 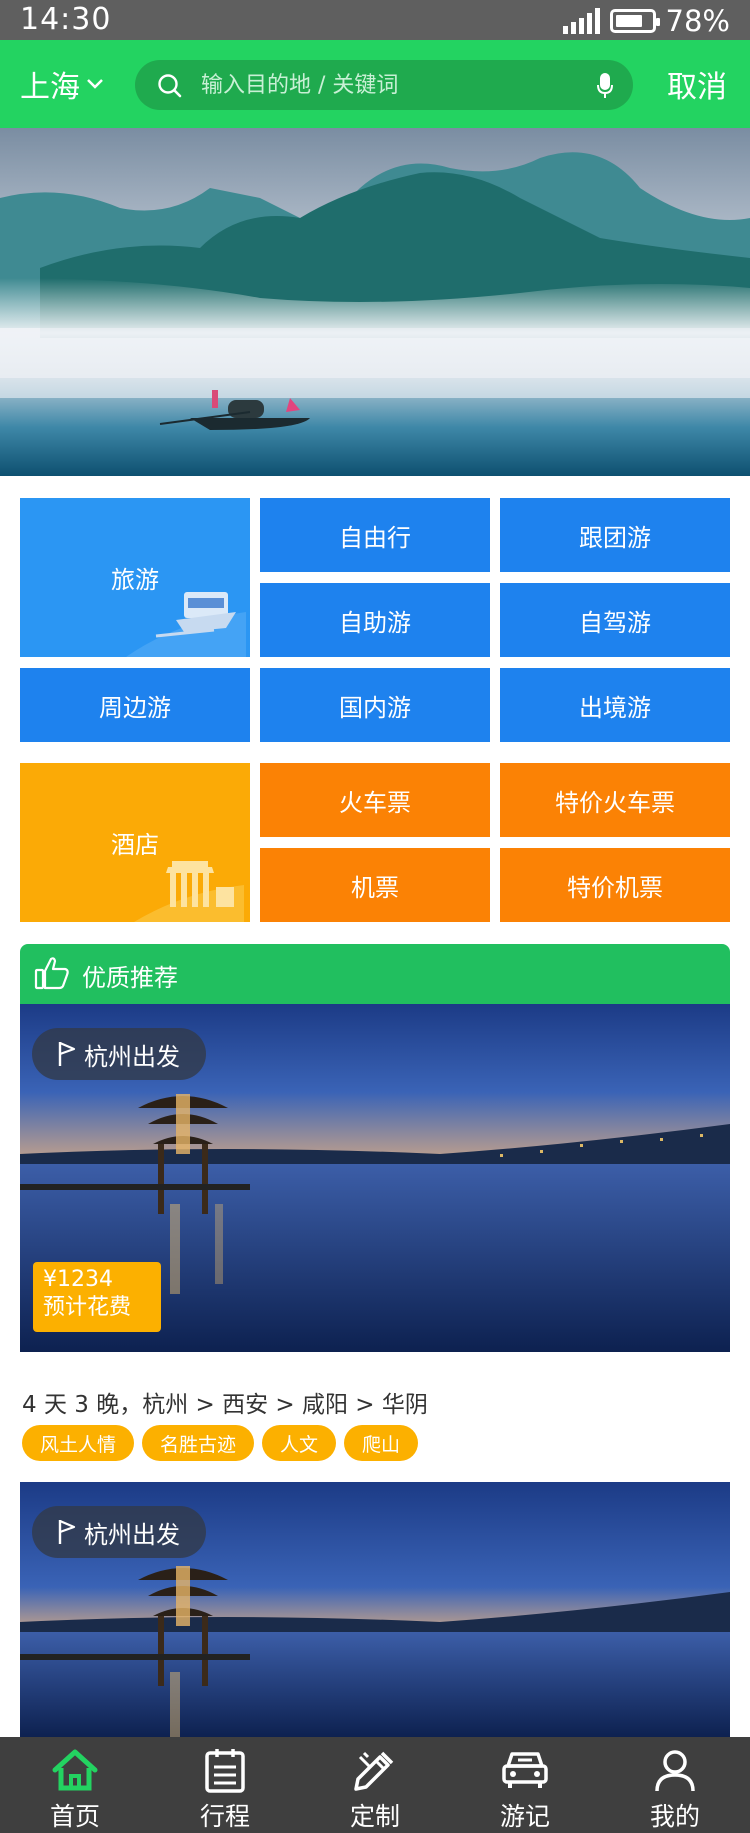 What do you see at coordinates (381, 85) in the screenshot?
I see `search-input` at bounding box center [381, 85].